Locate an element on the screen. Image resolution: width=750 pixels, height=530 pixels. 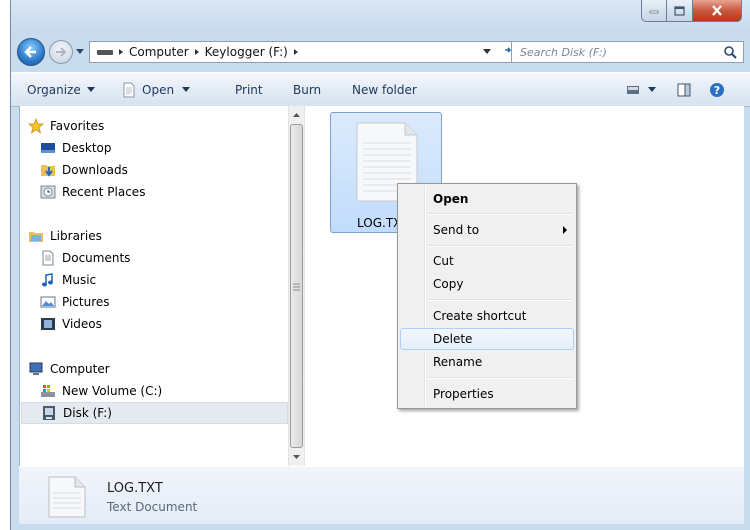
nav-libraries: Libraries is located at coordinates (65, 236).